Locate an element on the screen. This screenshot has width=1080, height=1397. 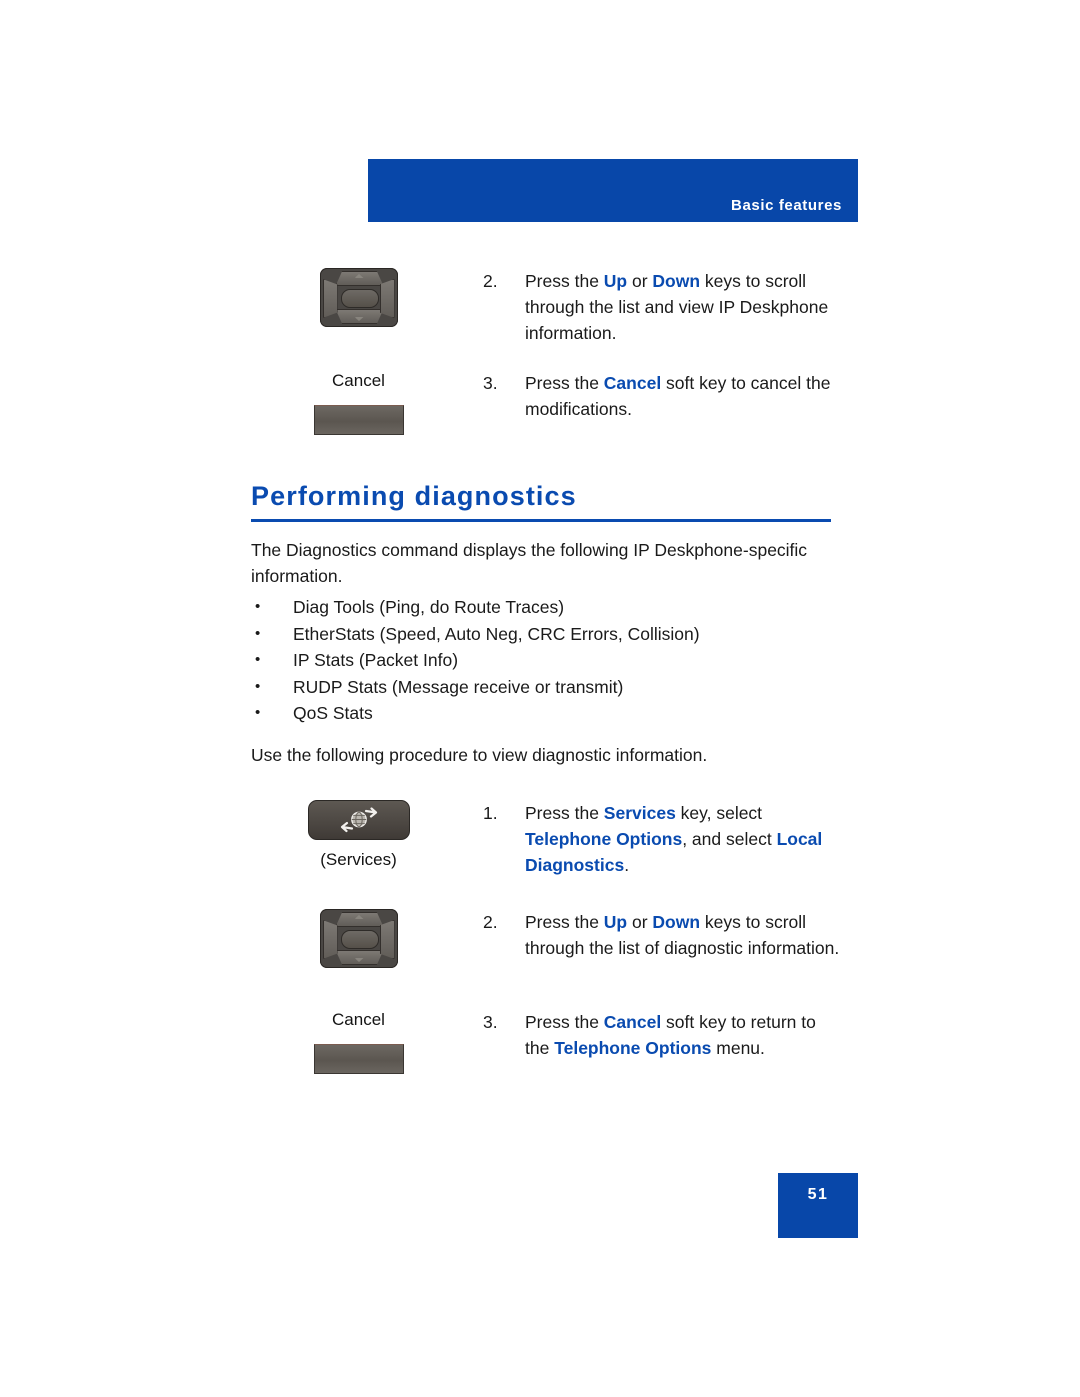
page-number-box: 51 is located at coordinates (818, 1205).